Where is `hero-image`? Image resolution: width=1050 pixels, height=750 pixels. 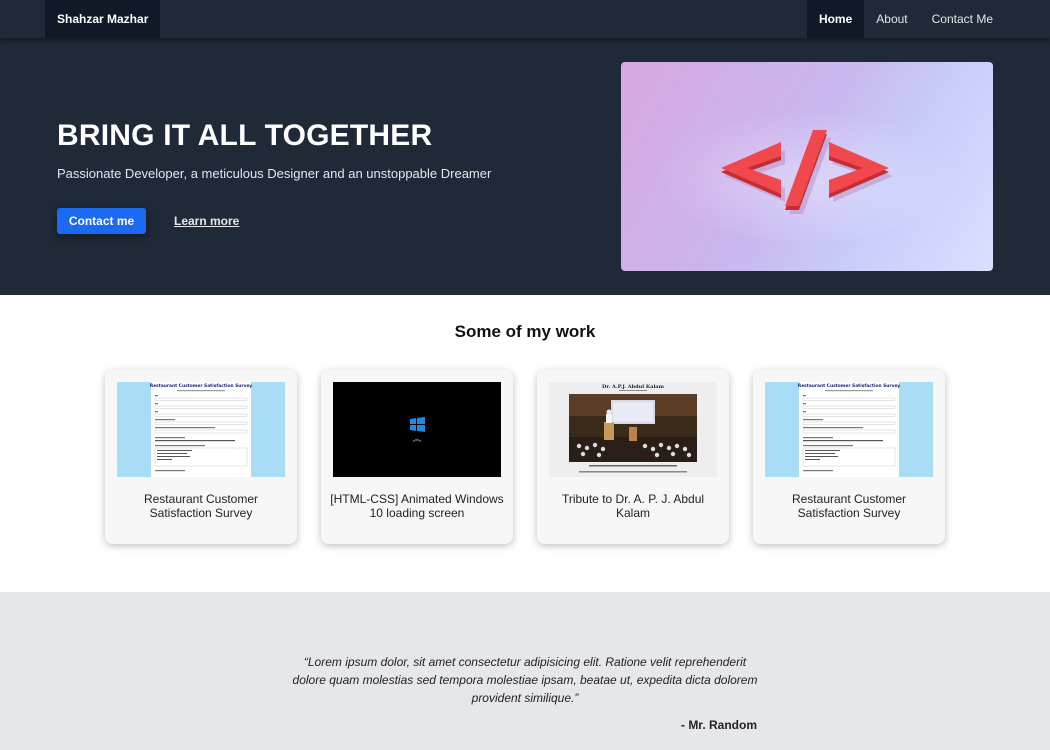
hero-image is located at coordinates (807, 166).